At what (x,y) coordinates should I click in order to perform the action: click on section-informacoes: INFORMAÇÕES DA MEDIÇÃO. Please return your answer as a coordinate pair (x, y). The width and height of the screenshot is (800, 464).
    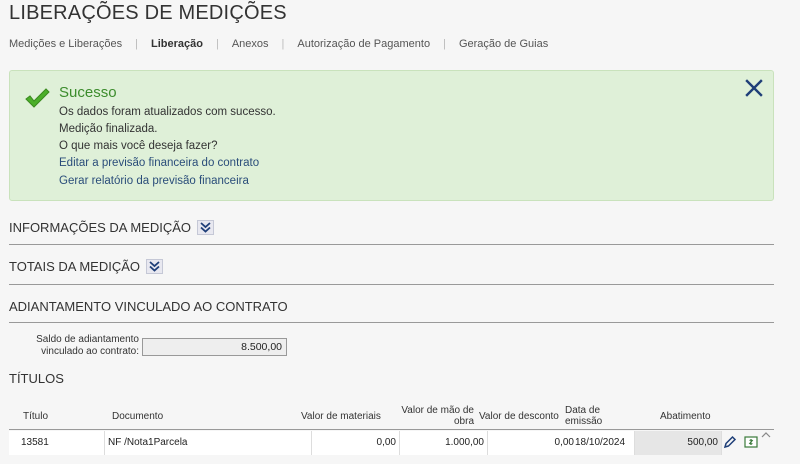
    Looking at the image, I should click on (391, 232).